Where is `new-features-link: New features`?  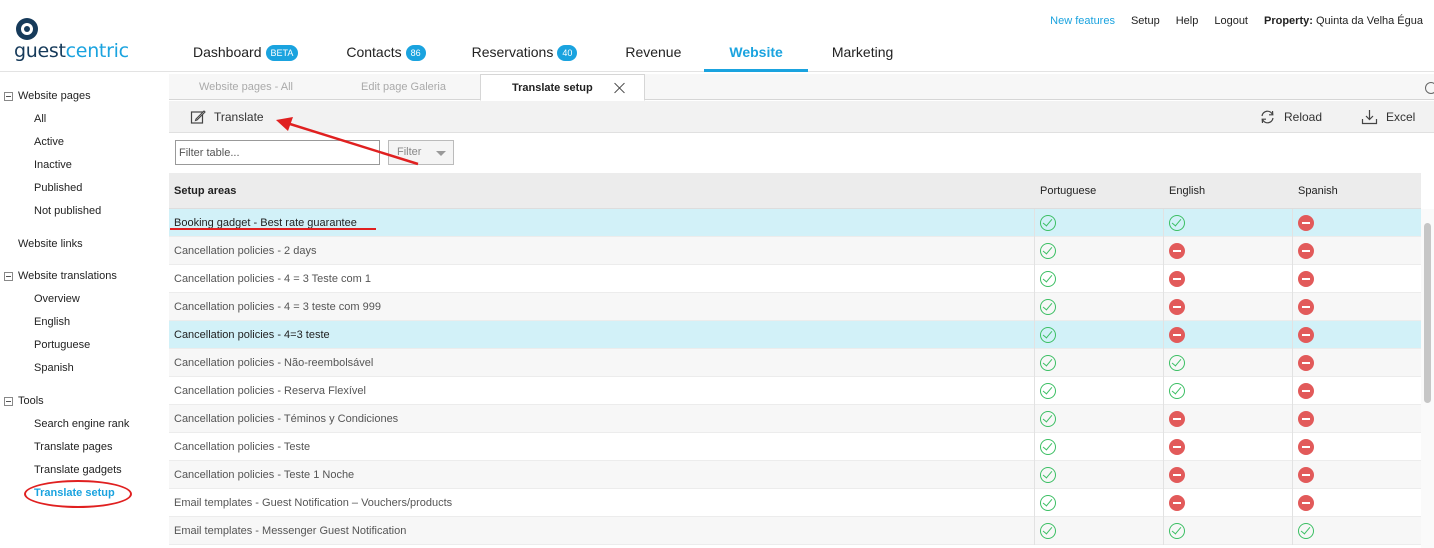 new-features-link: New features is located at coordinates (1082, 21).